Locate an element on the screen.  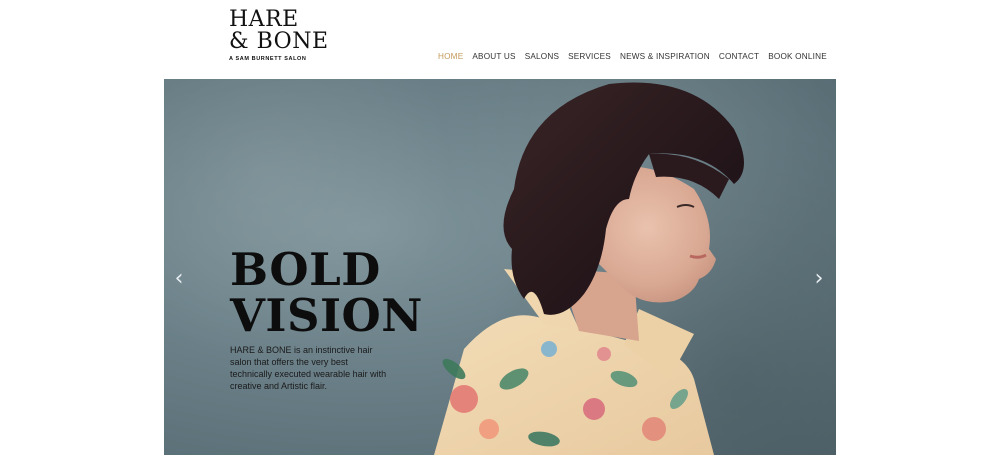
nav-book-online: BOOK ONLINE is located at coordinates (797, 56).